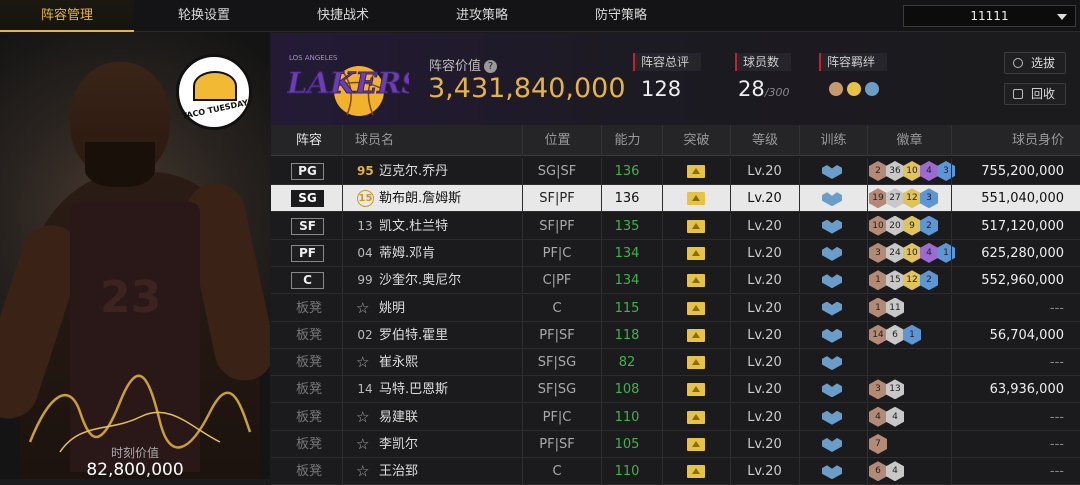 The height and width of the screenshot is (485, 1080). What do you see at coordinates (621, 16) in the screenshot?
I see `tab-defense-strategy: 防守策略` at bounding box center [621, 16].